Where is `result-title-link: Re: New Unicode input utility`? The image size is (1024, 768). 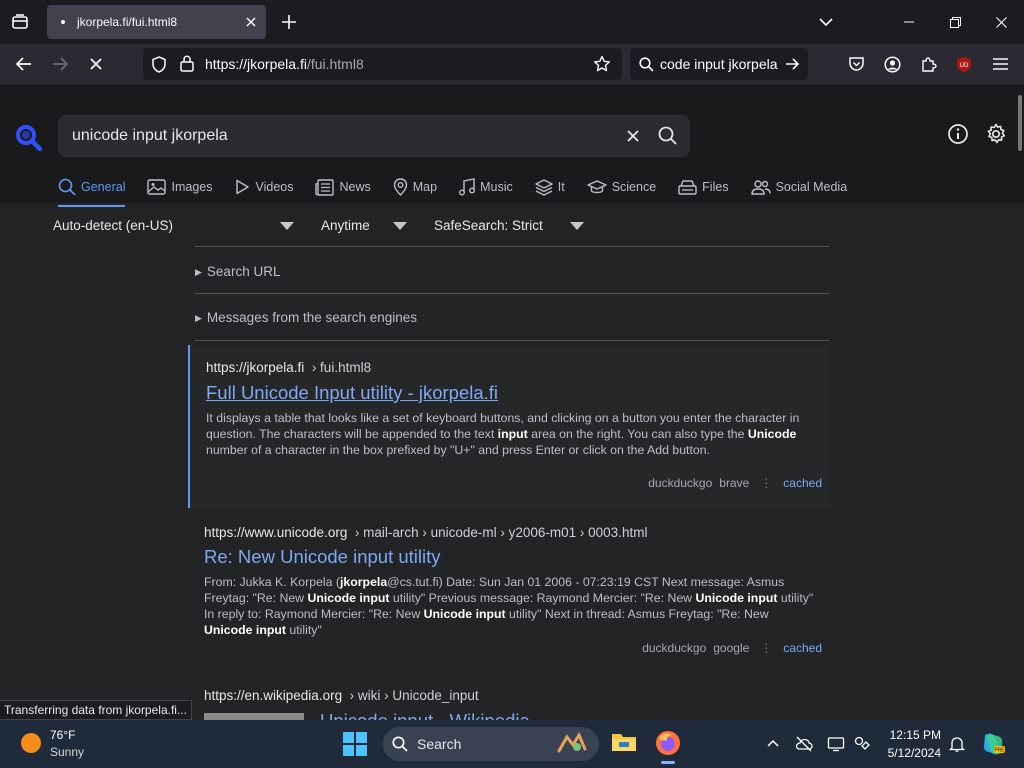
result-title-link: Re: New Unicode input utility is located at coordinates (322, 557).